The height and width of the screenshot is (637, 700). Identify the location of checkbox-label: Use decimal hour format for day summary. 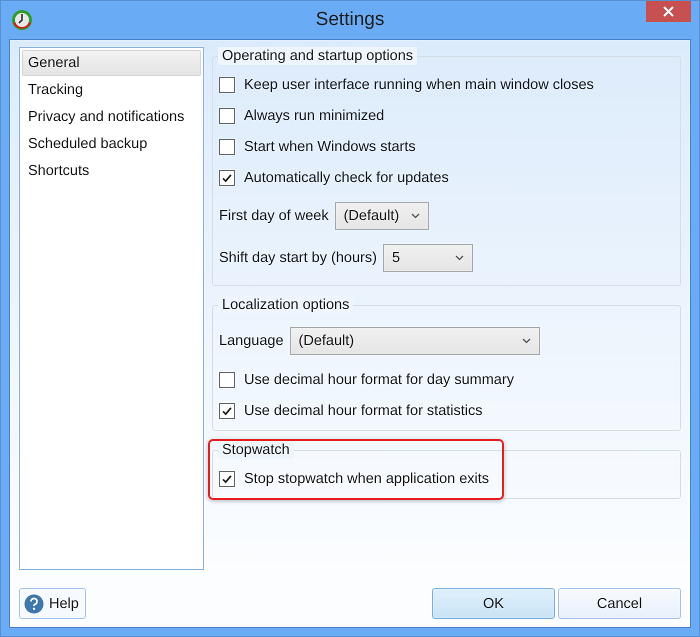
(379, 380).